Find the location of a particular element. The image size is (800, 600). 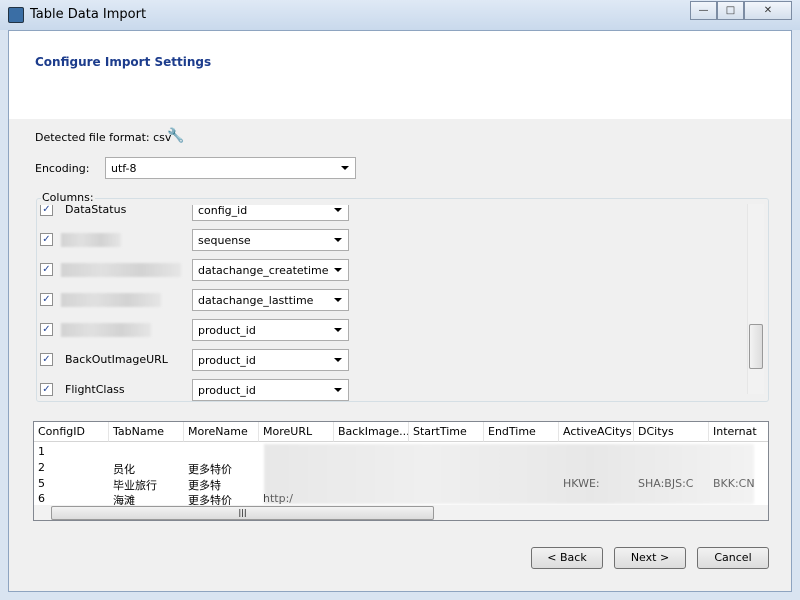

column-mapping-row: ✓ FlightClass product_id is located at coordinates (379, 390).